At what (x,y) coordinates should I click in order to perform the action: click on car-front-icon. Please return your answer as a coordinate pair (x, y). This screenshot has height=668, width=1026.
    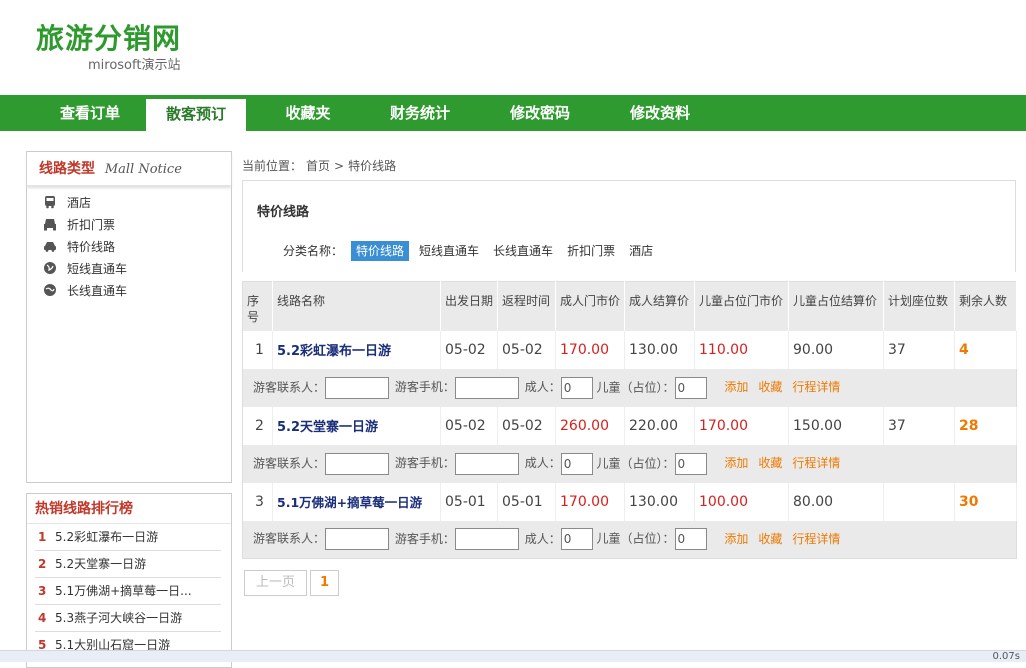
    Looking at the image, I should click on (50, 247).